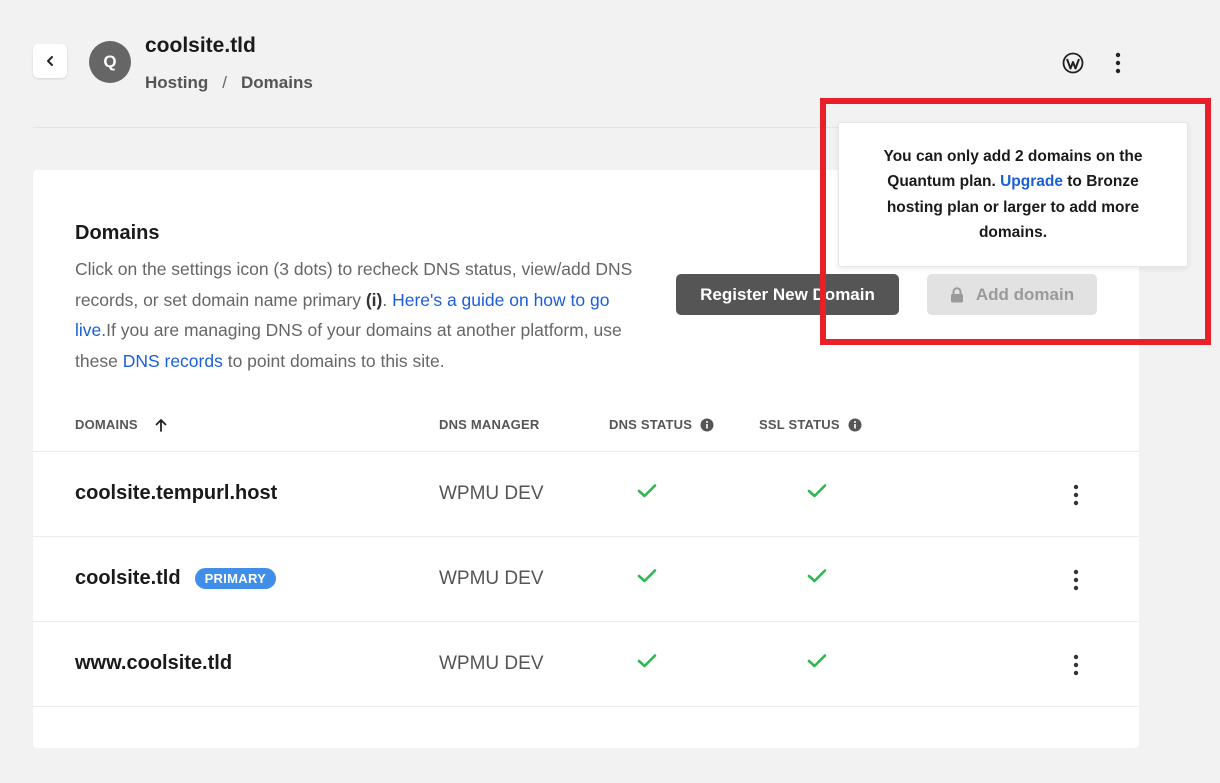 This screenshot has height=783, width=1220. I want to click on breadcrumb: Hosting / Domains, so click(229, 83).